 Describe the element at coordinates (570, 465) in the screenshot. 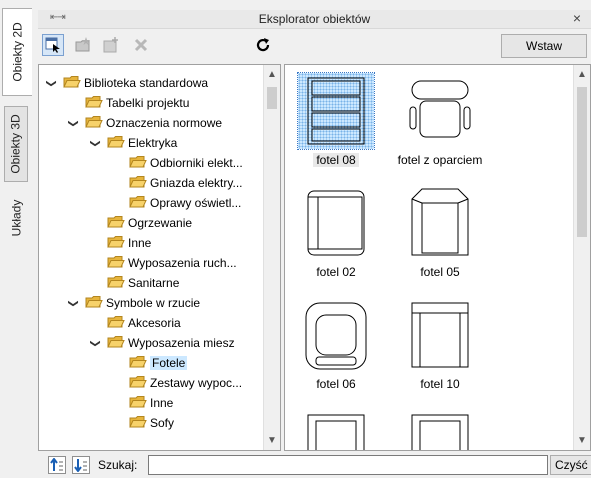

I see `clear-button: Czyść` at that location.